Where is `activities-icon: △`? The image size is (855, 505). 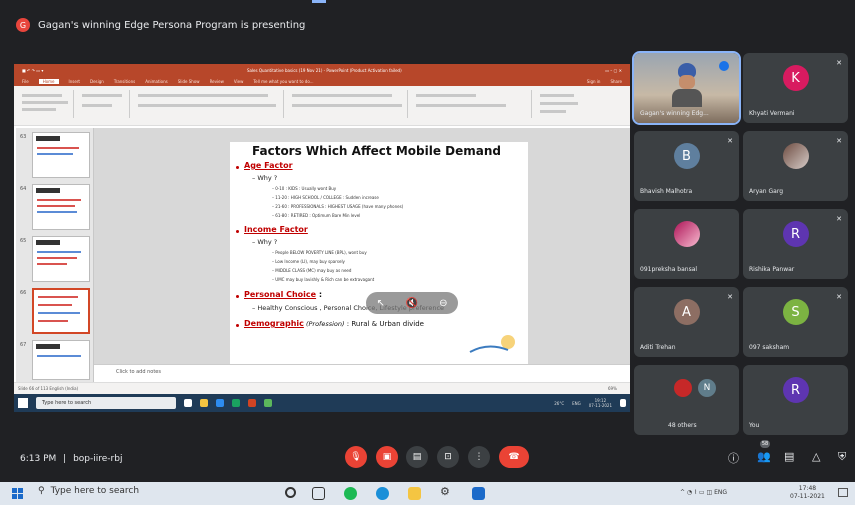 activities-icon: △ is located at coordinates (816, 456).